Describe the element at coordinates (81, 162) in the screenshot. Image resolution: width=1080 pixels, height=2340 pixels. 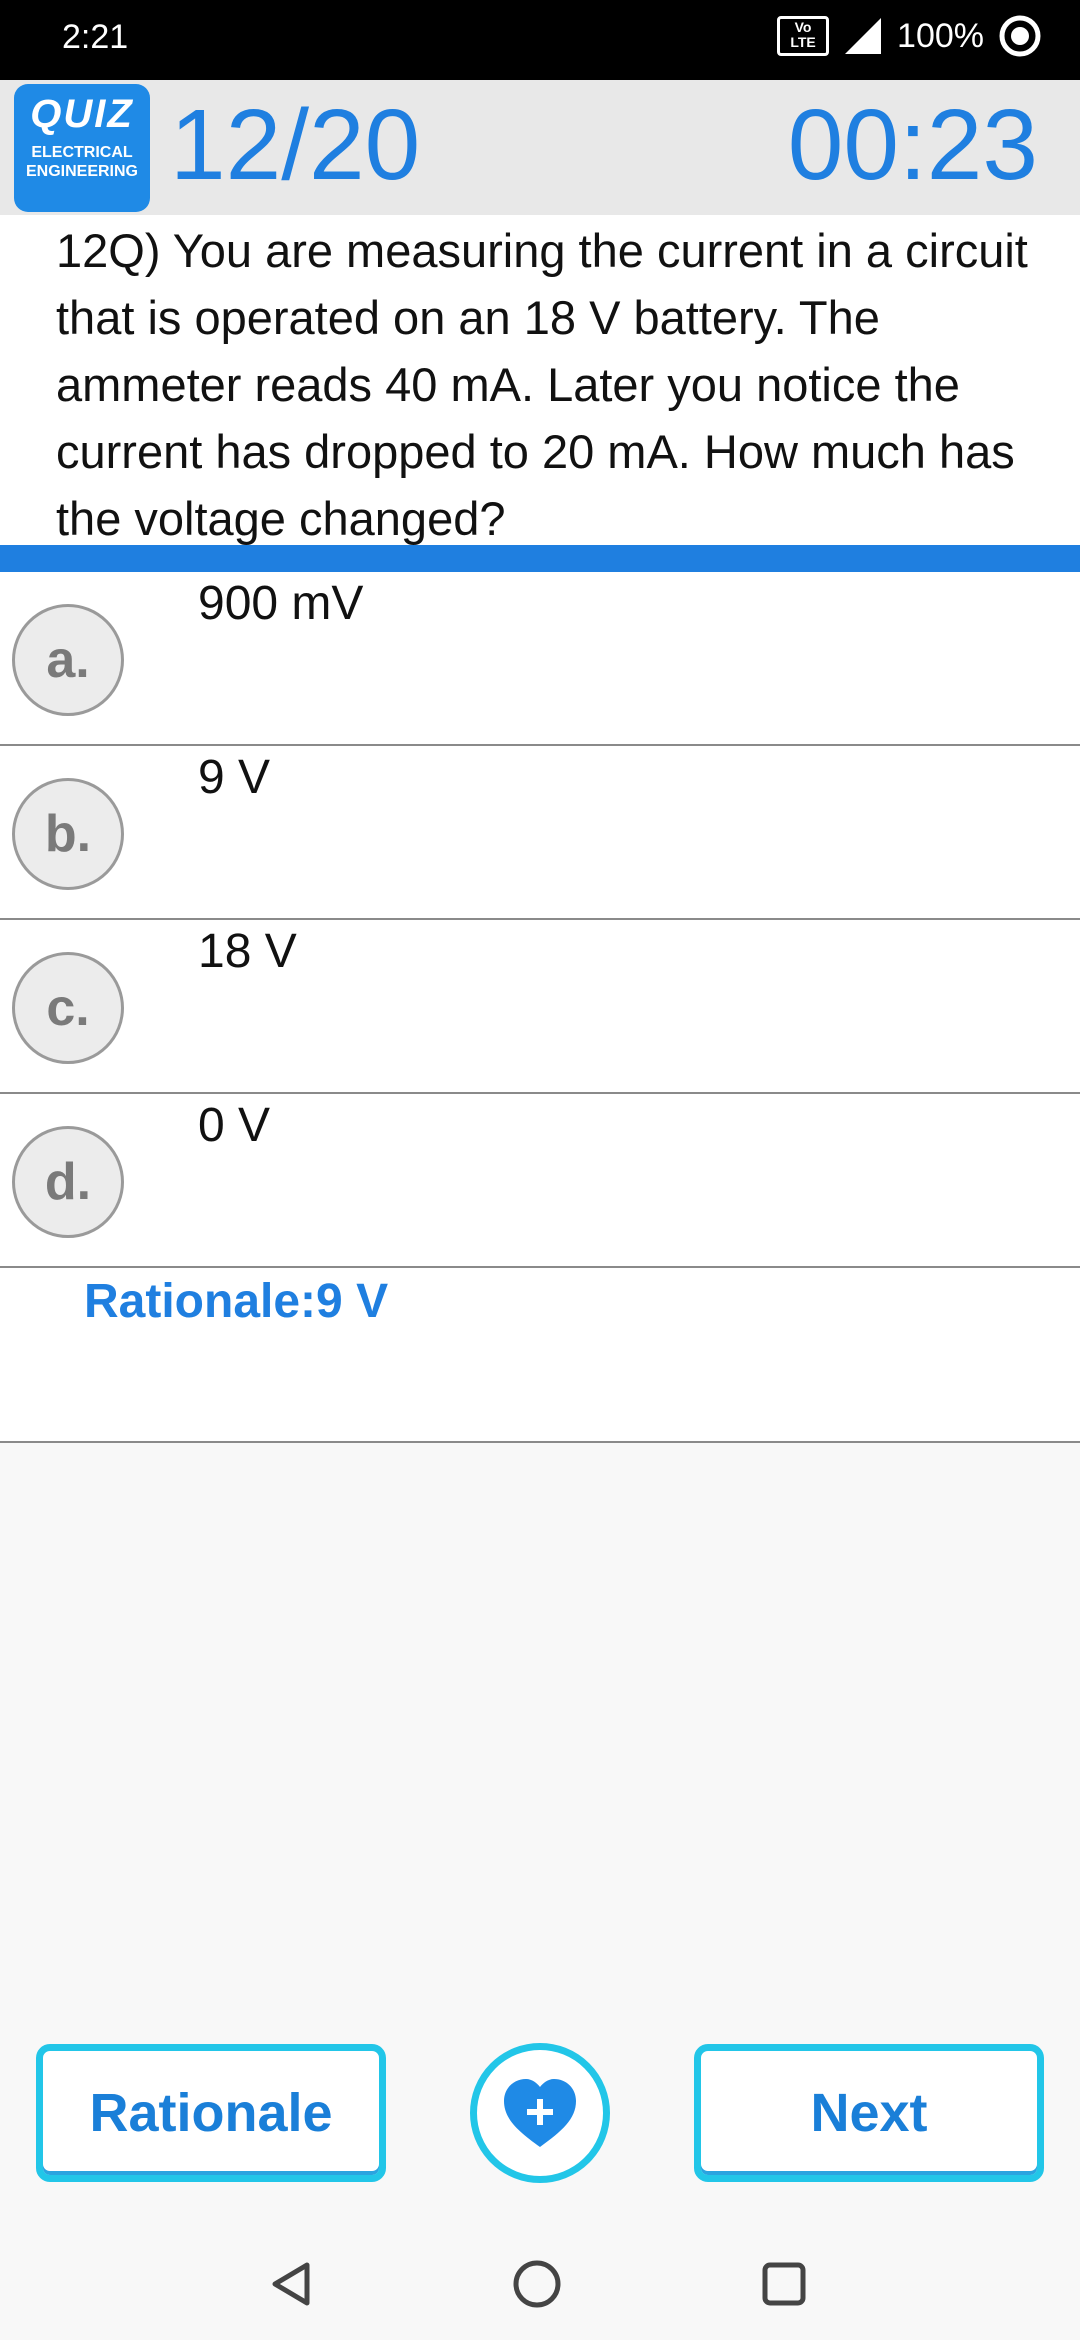
I see `logo-subtitle: ELECTRICAL ENGINEERING` at that location.